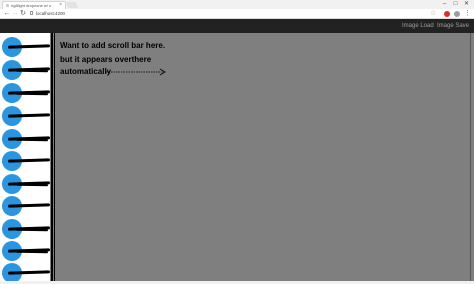  I want to click on back-button: ←, so click(7, 13).